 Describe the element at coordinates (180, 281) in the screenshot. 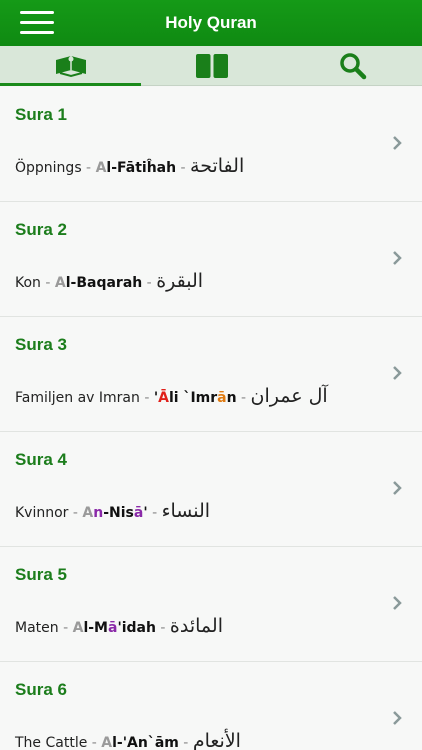

I see `sura-arabic-name: البقرة` at that location.